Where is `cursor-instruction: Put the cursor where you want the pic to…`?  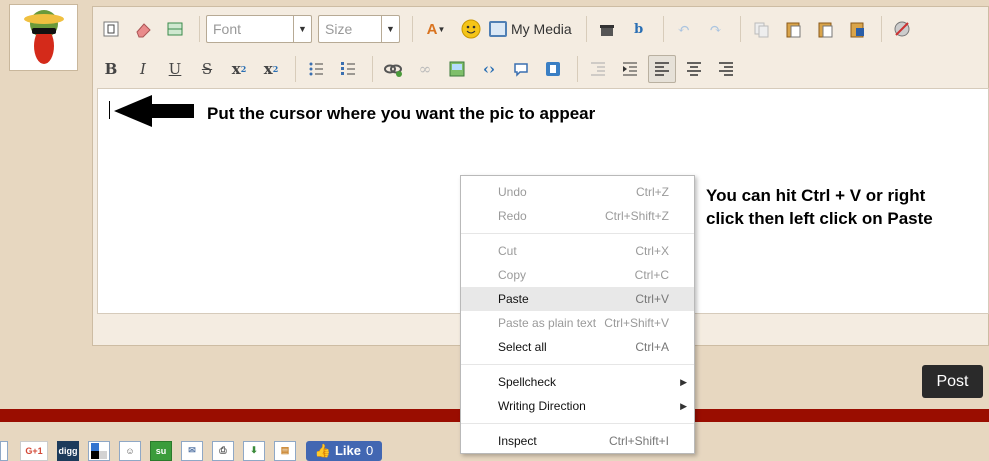
cursor-instruction: Put the cursor where you want the pic to… is located at coordinates (401, 113).